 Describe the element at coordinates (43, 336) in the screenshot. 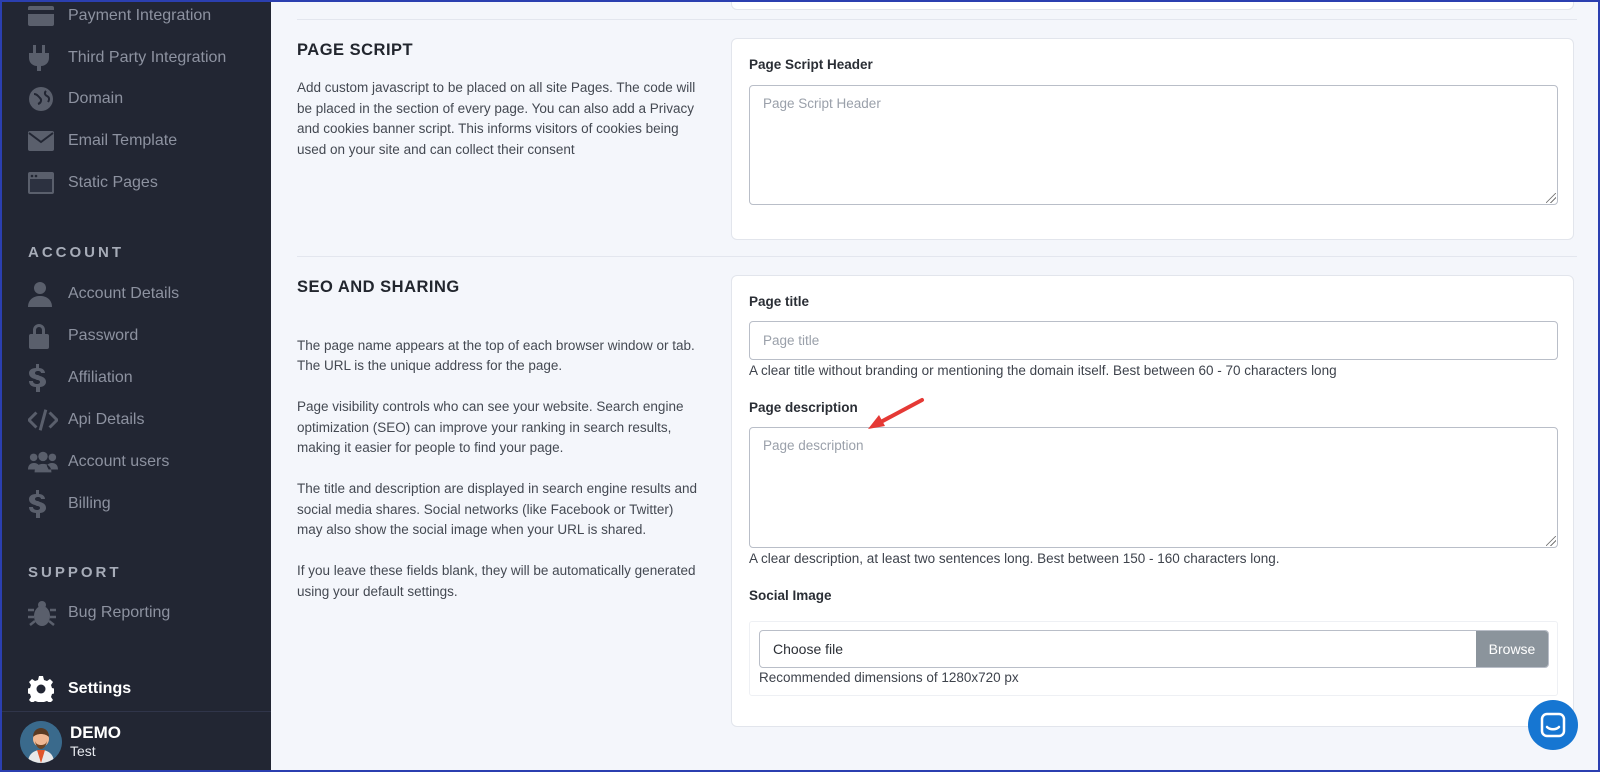

I see `lock-icon` at that location.